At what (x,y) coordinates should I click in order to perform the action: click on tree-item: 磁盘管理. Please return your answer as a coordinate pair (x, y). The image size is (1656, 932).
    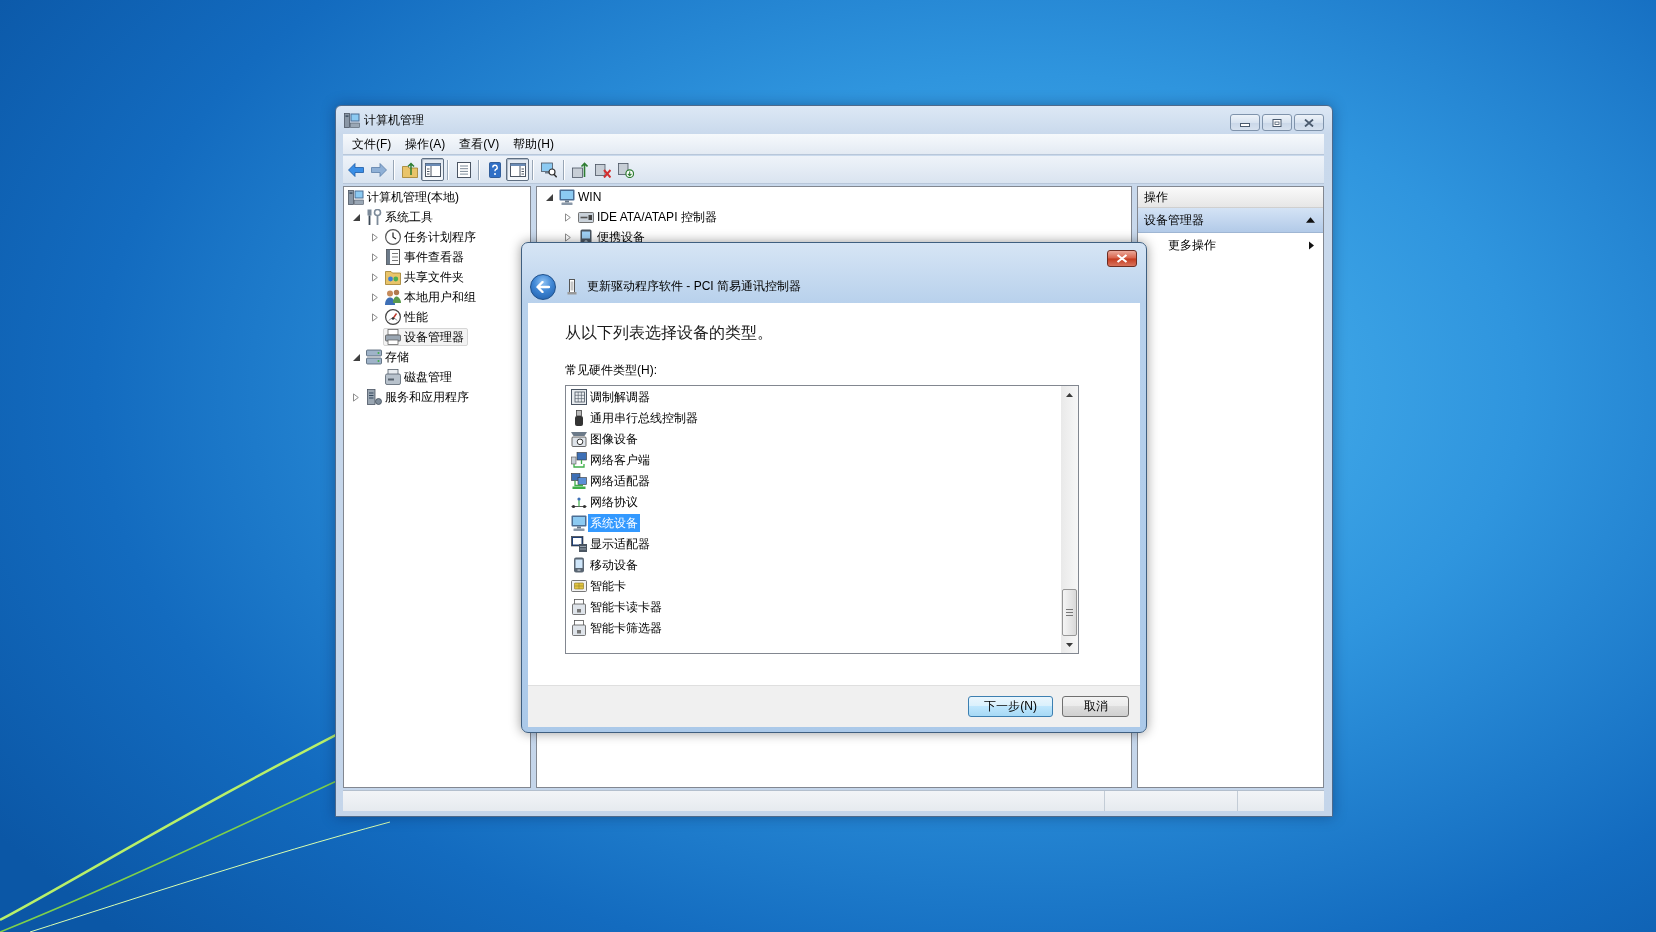
    Looking at the image, I should click on (419, 377).